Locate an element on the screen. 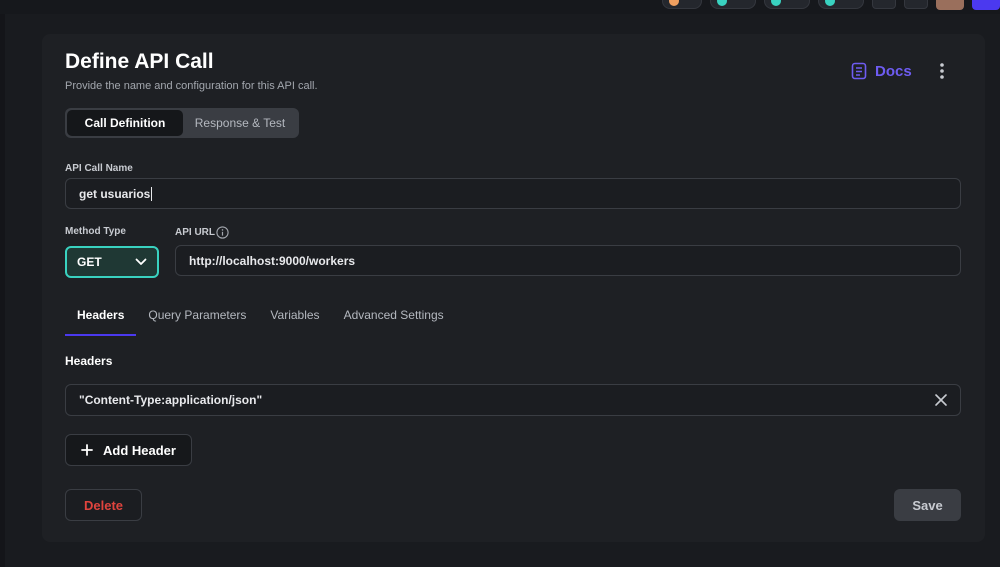 This screenshot has width=1000, height=567. tab-headers: Headers is located at coordinates (101, 320).